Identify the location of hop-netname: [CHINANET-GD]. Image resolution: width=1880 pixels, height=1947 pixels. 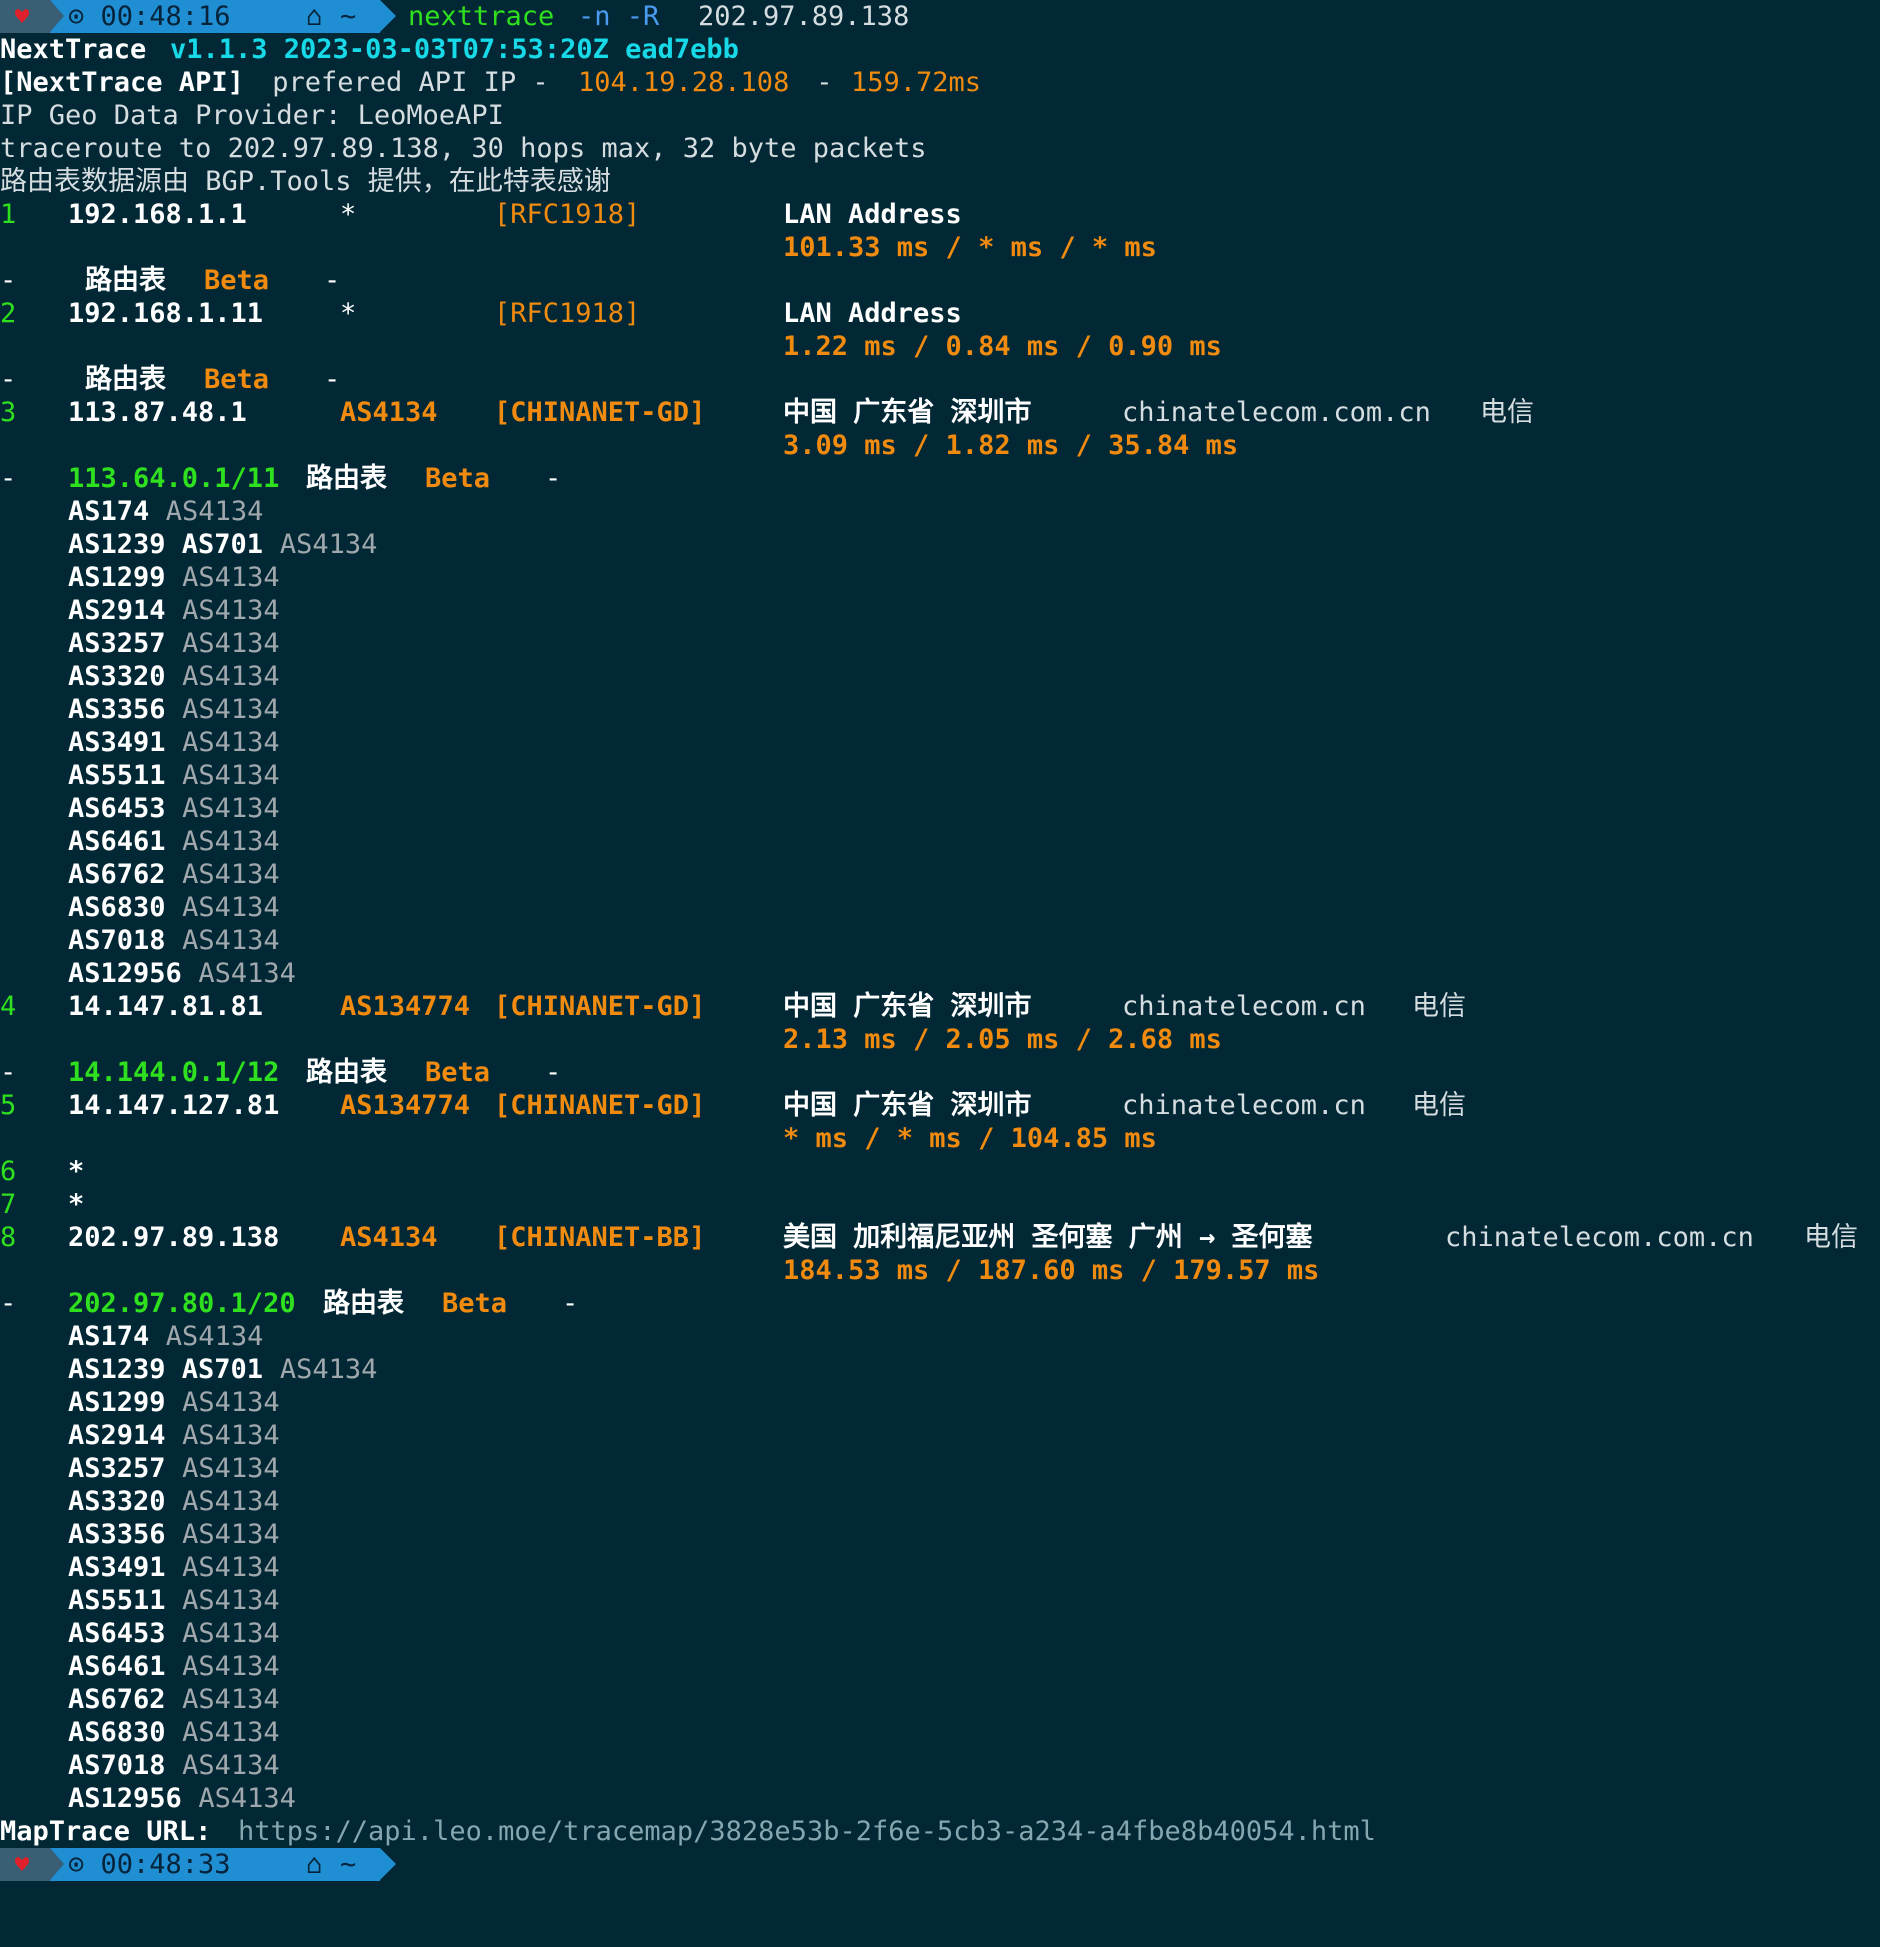
(600, 1006).